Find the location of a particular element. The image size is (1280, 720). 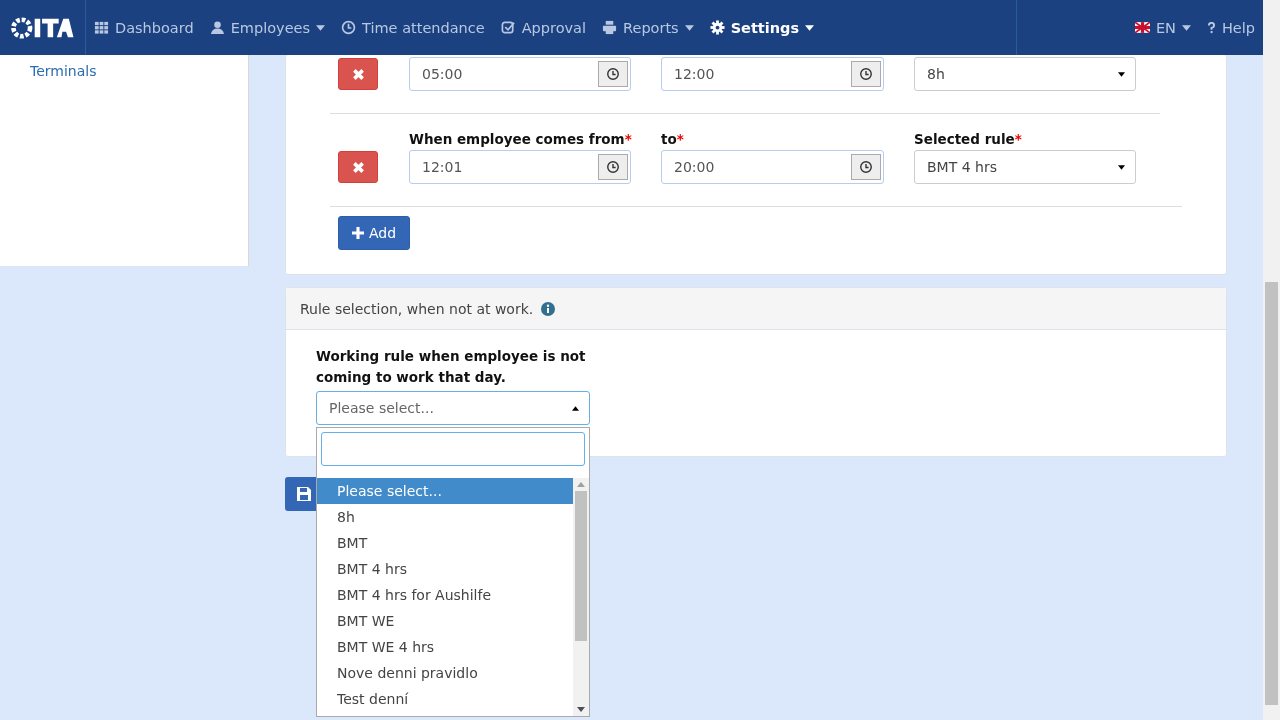

rule-select: 8h is located at coordinates (1025, 74).